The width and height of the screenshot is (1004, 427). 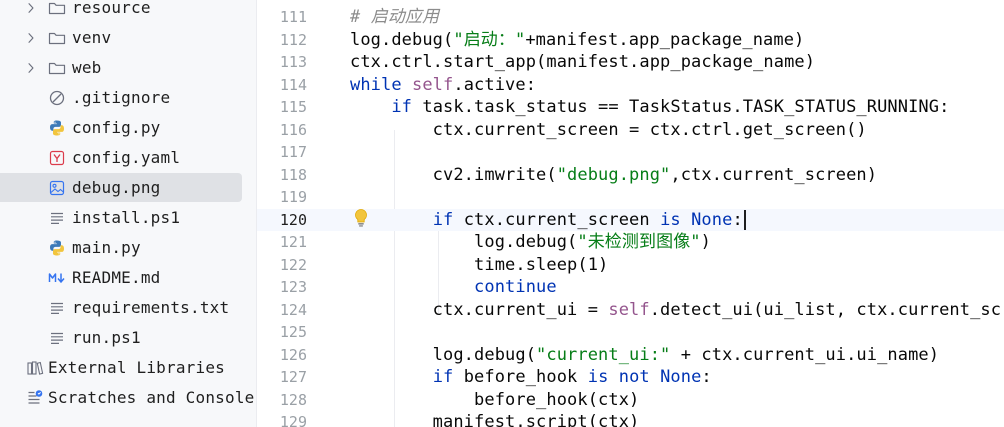 I want to click on code-token: ctx.current_screen, so click(x=562, y=219).